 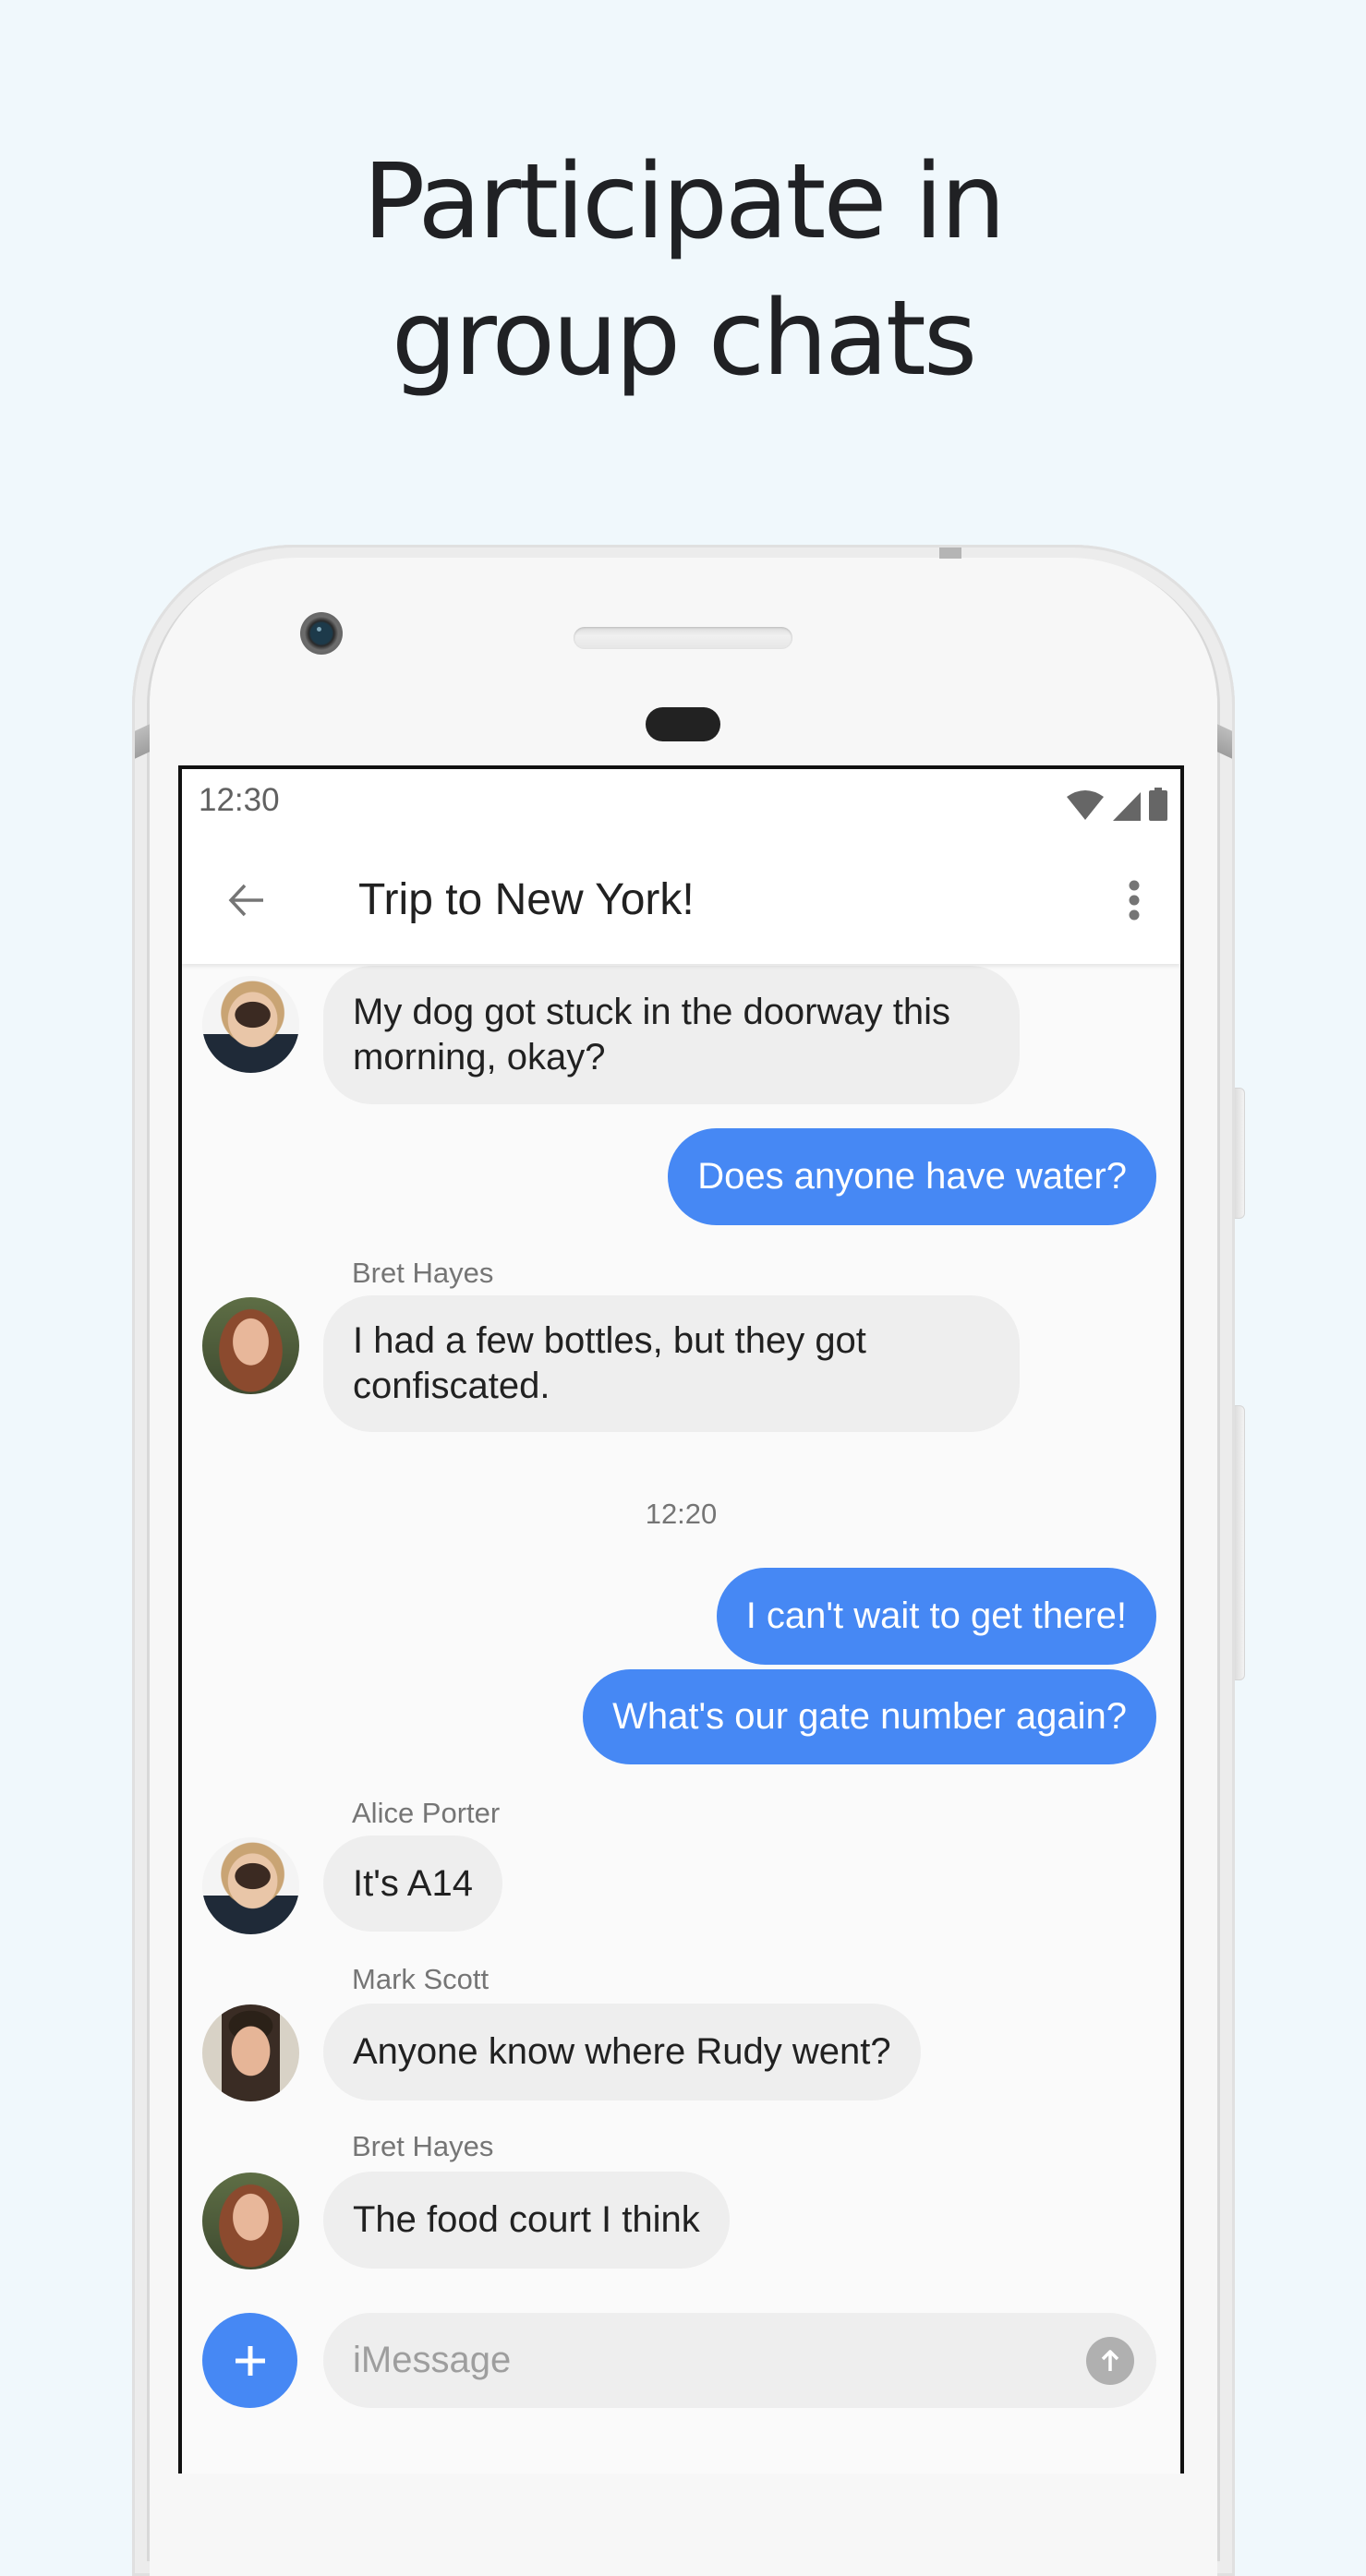 I want to click on message-bubble-incoming: The food court I think, so click(x=526, y=2220).